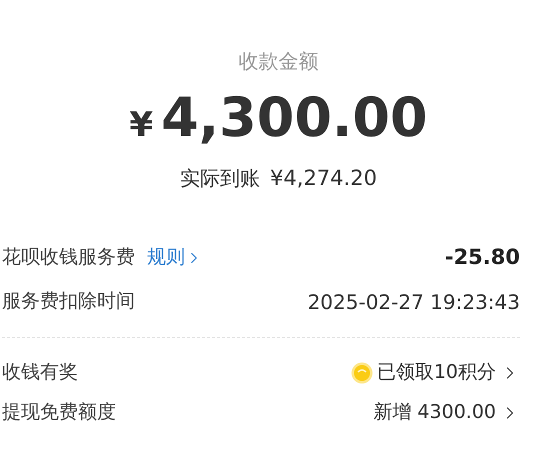 The height and width of the screenshot is (476, 557). Describe the element at coordinates (446, 412) in the screenshot. I see `detail-link: 新增 4300.00` at that location.